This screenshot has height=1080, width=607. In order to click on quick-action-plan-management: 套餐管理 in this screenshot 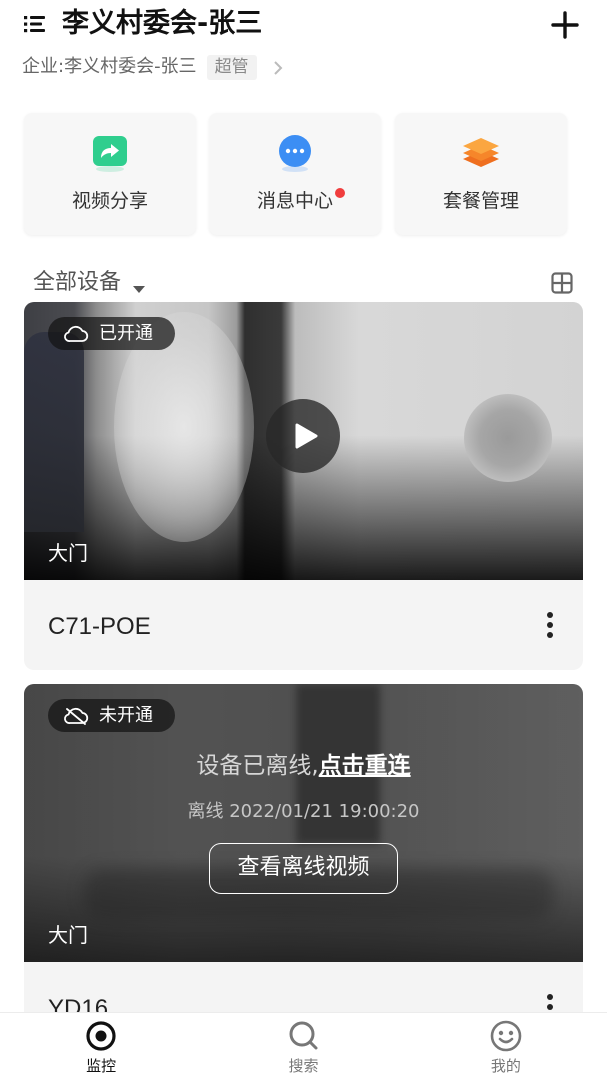, I will do `click(481, 174)`.